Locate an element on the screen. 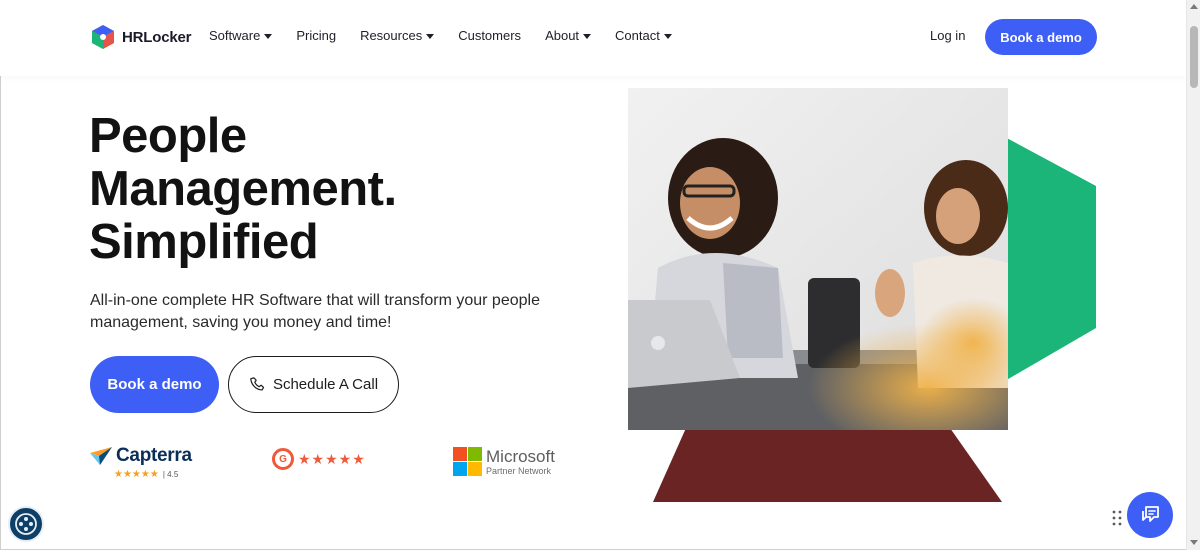 This screenshot has width=1200, height=550. headline-line: Management. is located at coordinates (243, 189).